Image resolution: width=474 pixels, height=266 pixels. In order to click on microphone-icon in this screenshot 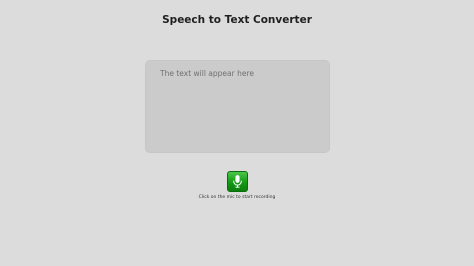, I will do `click(237, 181)`.